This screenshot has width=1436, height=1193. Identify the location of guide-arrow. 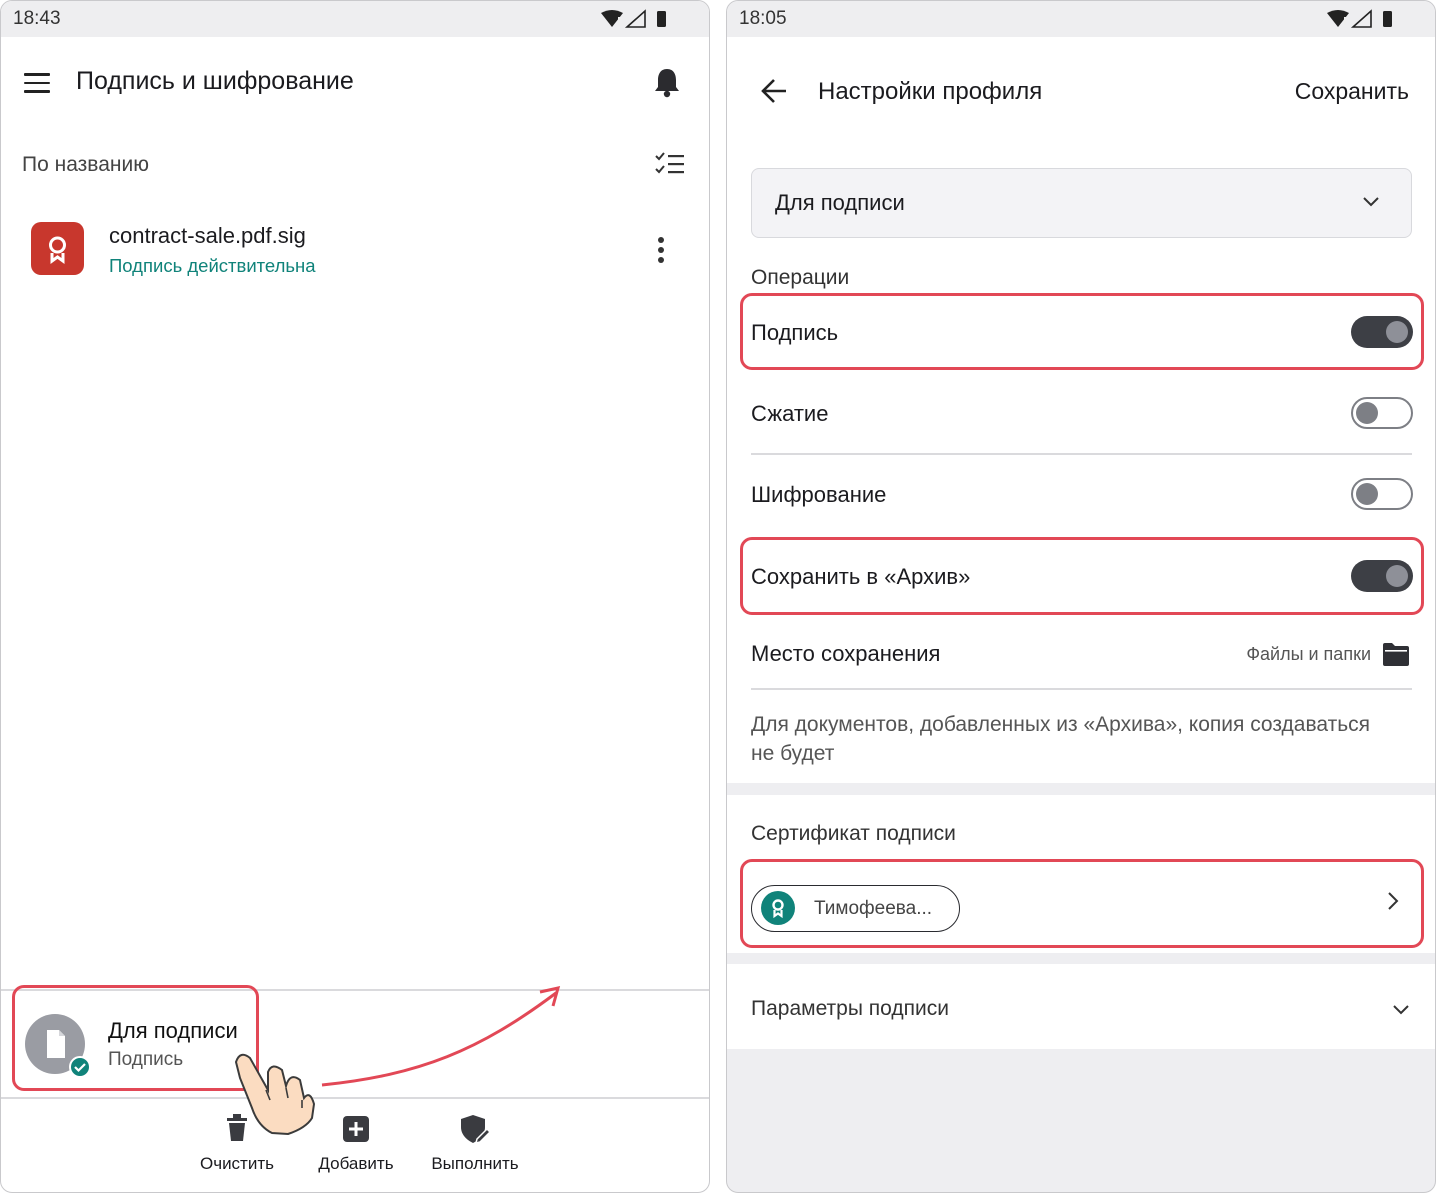
(439, 1039).